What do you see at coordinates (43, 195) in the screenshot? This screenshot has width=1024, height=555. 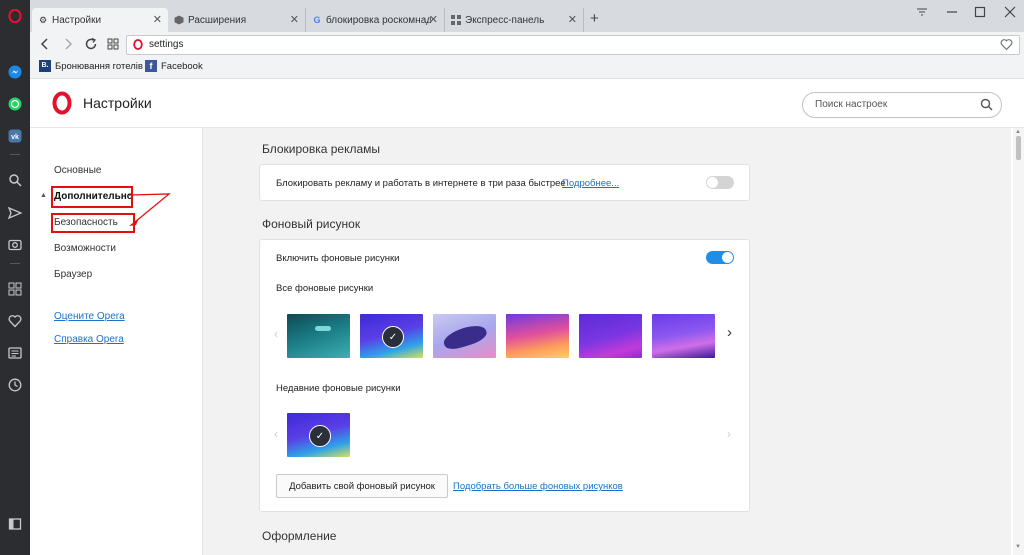 I see `collapse-arrow-icon: ▲` at bounding box center [43, 195].